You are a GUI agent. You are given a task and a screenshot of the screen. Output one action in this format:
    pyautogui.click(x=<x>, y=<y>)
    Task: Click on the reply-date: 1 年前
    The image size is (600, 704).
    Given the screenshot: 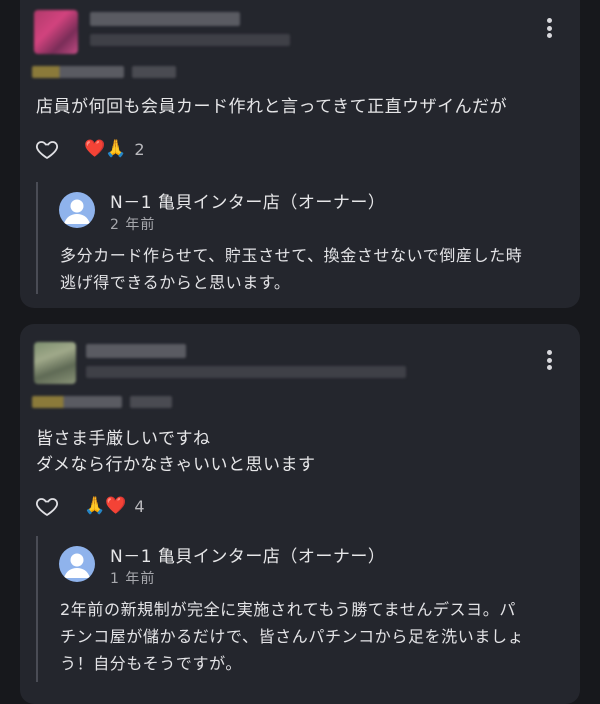 What is the action you would take?
    pyautogui.click(x=133, y=579)
    